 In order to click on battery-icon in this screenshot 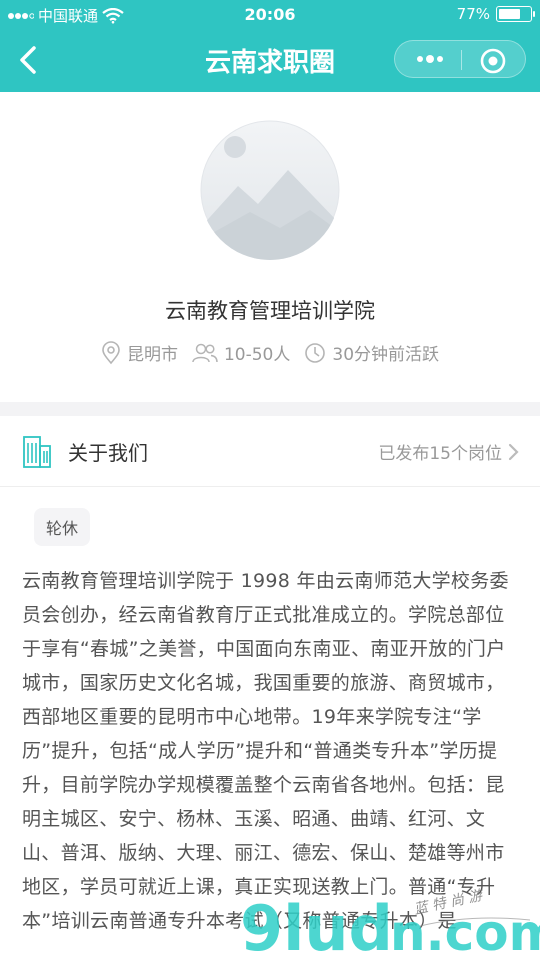, I will do `click(515, 14)`.